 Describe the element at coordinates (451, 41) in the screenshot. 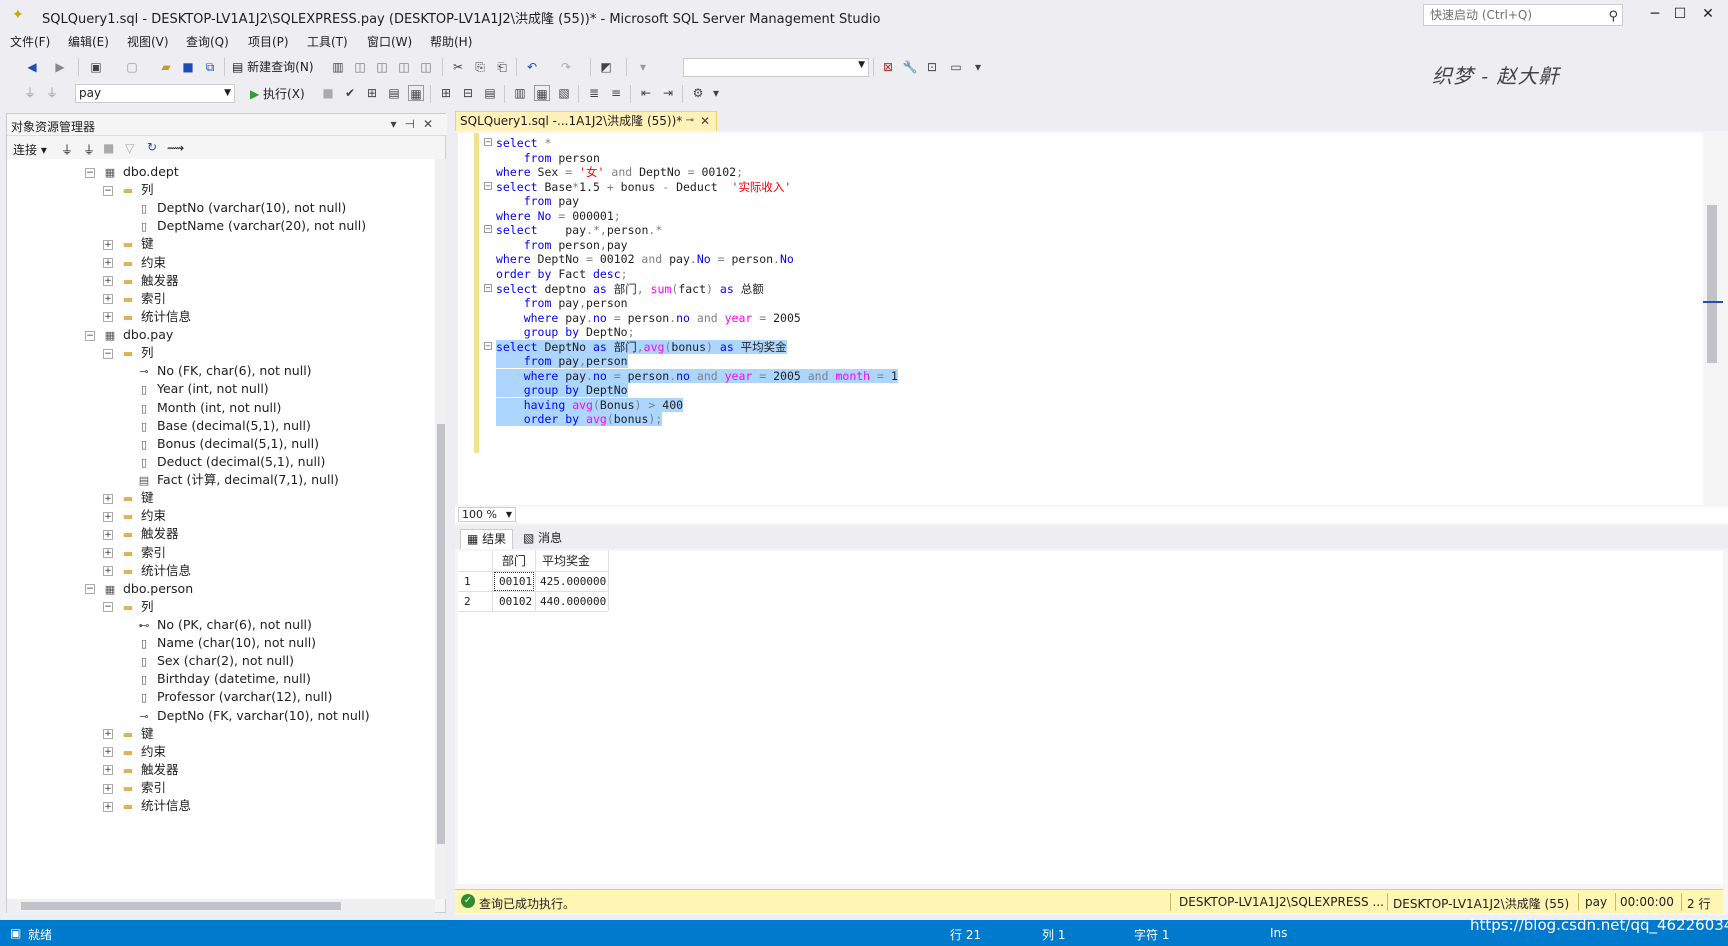

I see `menu-help: 帮助(H)` at that location.